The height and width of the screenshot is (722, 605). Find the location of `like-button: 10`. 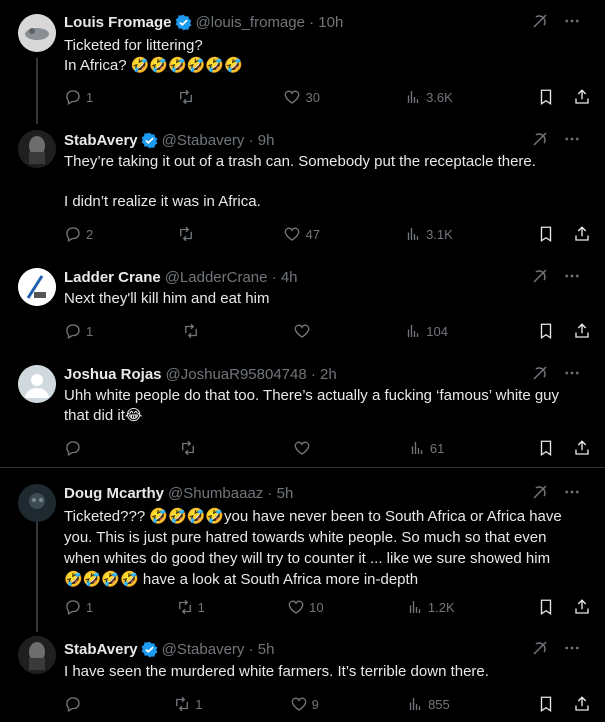

like-button: 10 is located at coordinates (305, 607).